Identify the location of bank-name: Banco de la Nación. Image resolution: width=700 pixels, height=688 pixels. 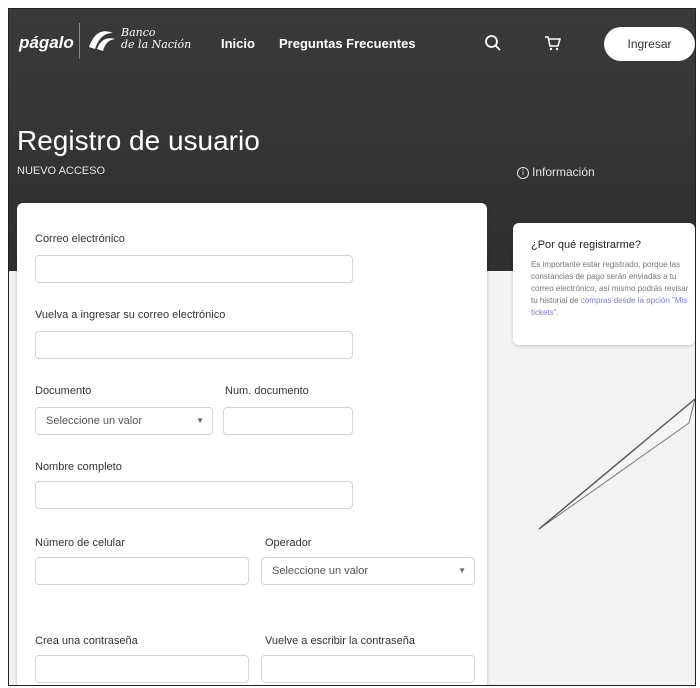
(156, 39).